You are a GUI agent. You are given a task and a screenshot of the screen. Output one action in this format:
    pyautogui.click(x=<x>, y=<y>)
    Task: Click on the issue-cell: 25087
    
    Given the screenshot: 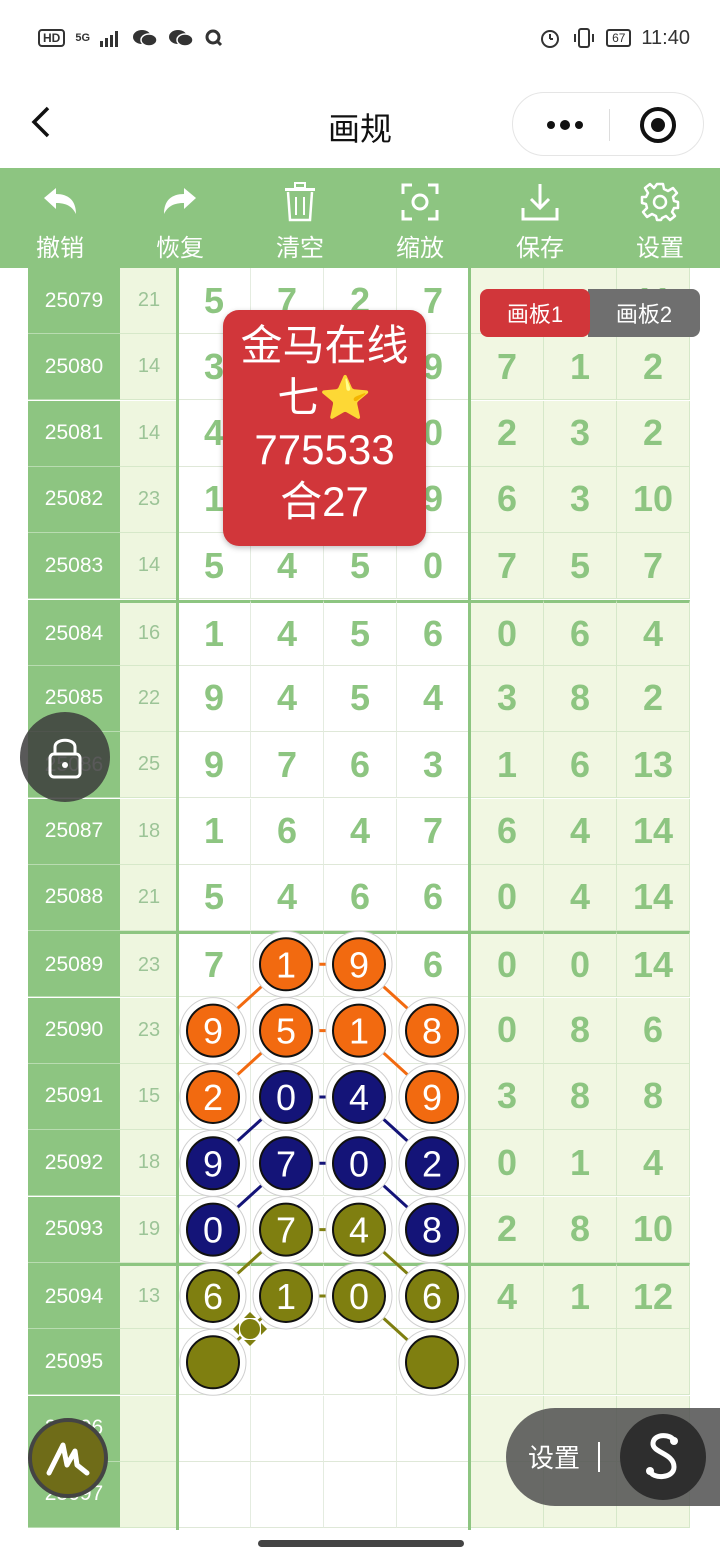 What is the action you would take?
    pyautogui.click(x=74, y=831)
    